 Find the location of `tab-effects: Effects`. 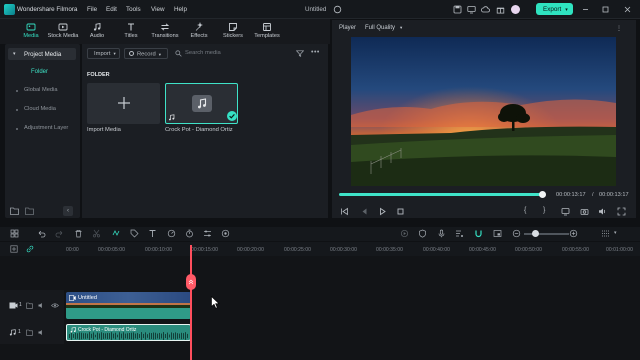

tab-effects: Effects is located at coordinates (199, 32).